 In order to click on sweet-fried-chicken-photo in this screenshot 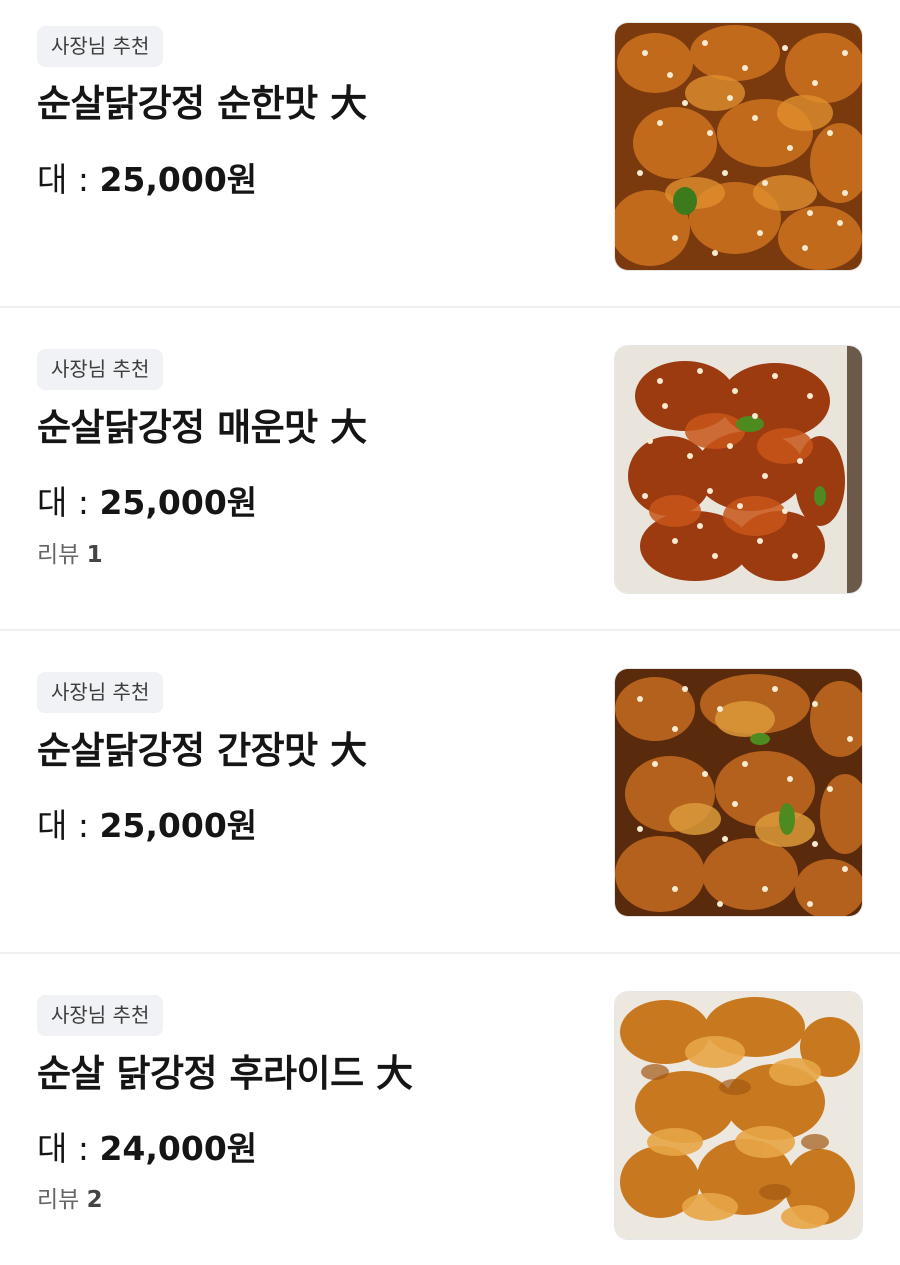, I will do `click(738, 146)`.